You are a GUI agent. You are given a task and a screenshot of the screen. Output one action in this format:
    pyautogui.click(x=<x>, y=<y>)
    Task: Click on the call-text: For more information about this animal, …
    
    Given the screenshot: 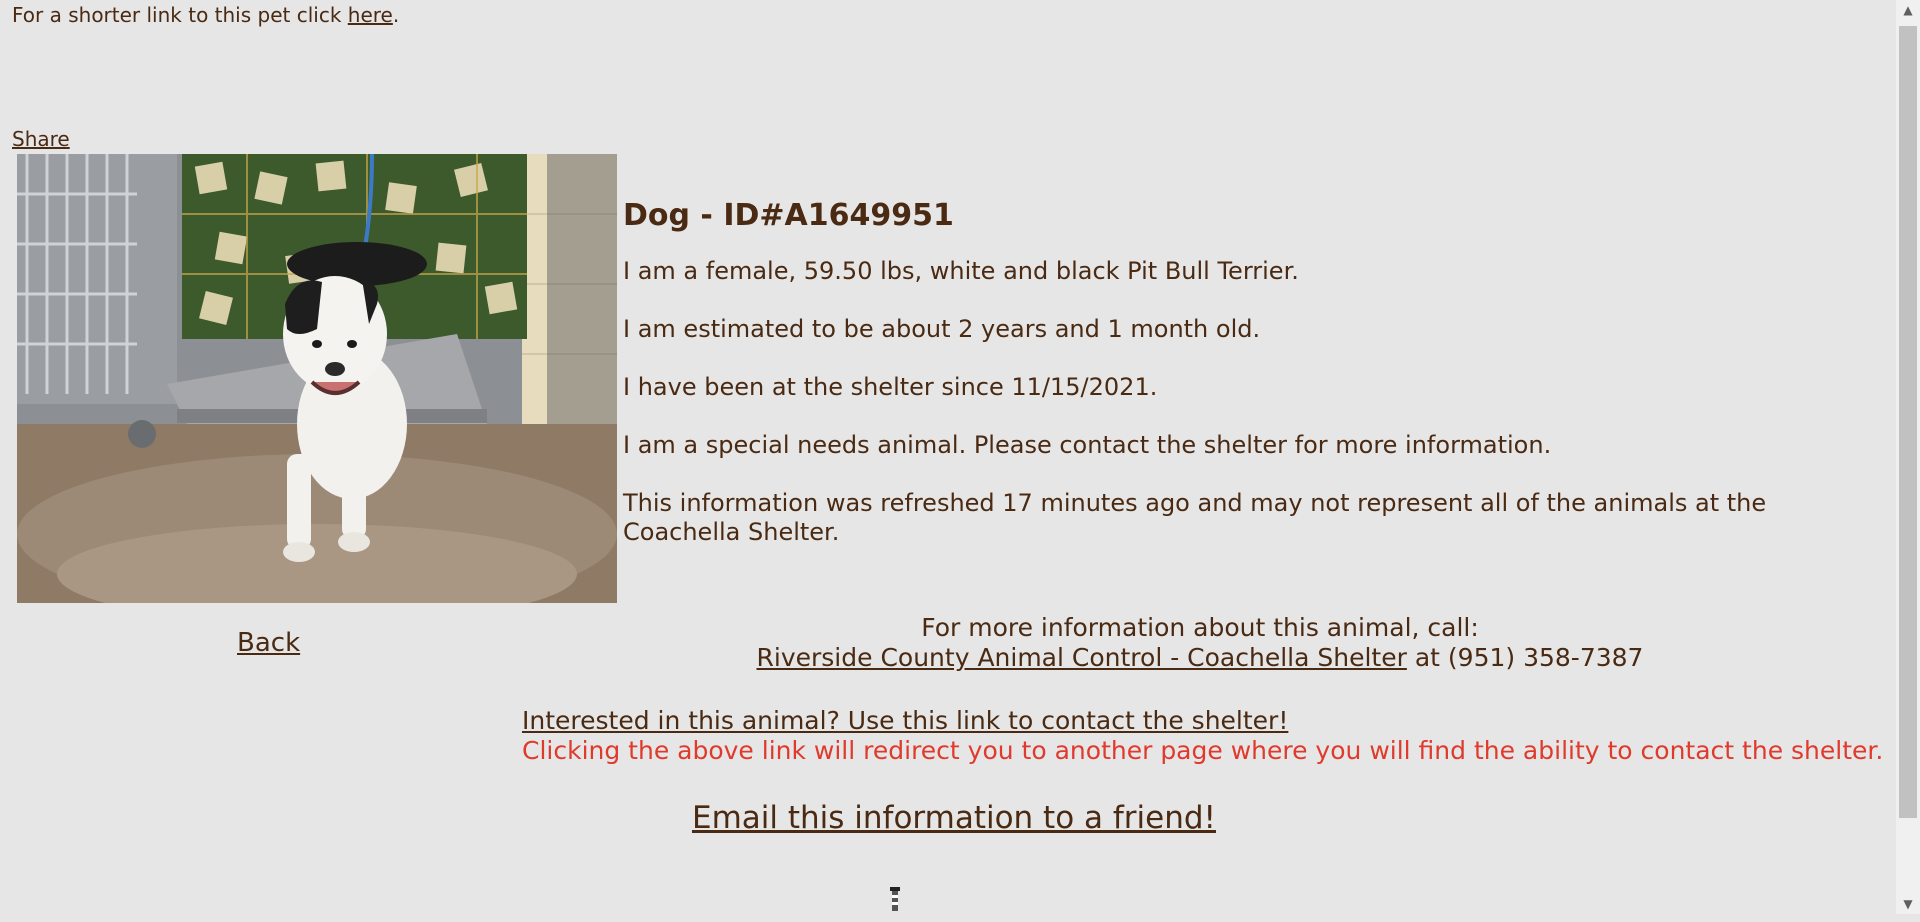 What is the action you would take?
    pyautogui.click(x=1200, y=627)
    